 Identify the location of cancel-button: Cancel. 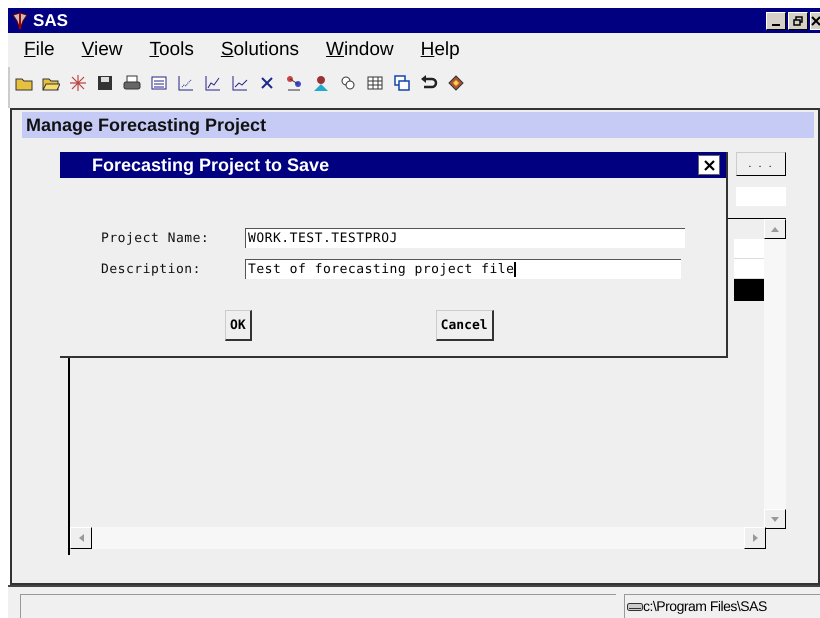
(465, 326).